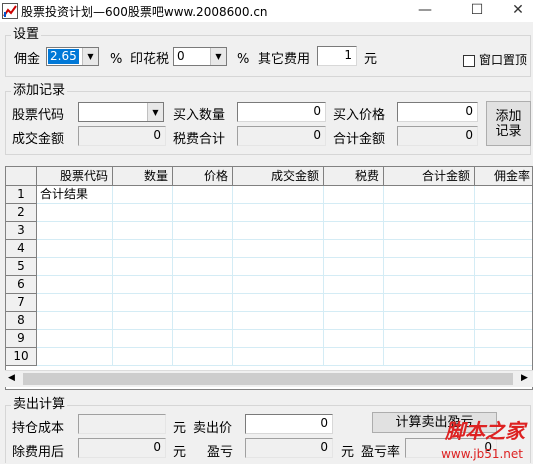  What do you see at coordinates (278, 176) in the screenshot?
I see `column-header-deal-amount: 成交金额` at bounding box center [278, 176].